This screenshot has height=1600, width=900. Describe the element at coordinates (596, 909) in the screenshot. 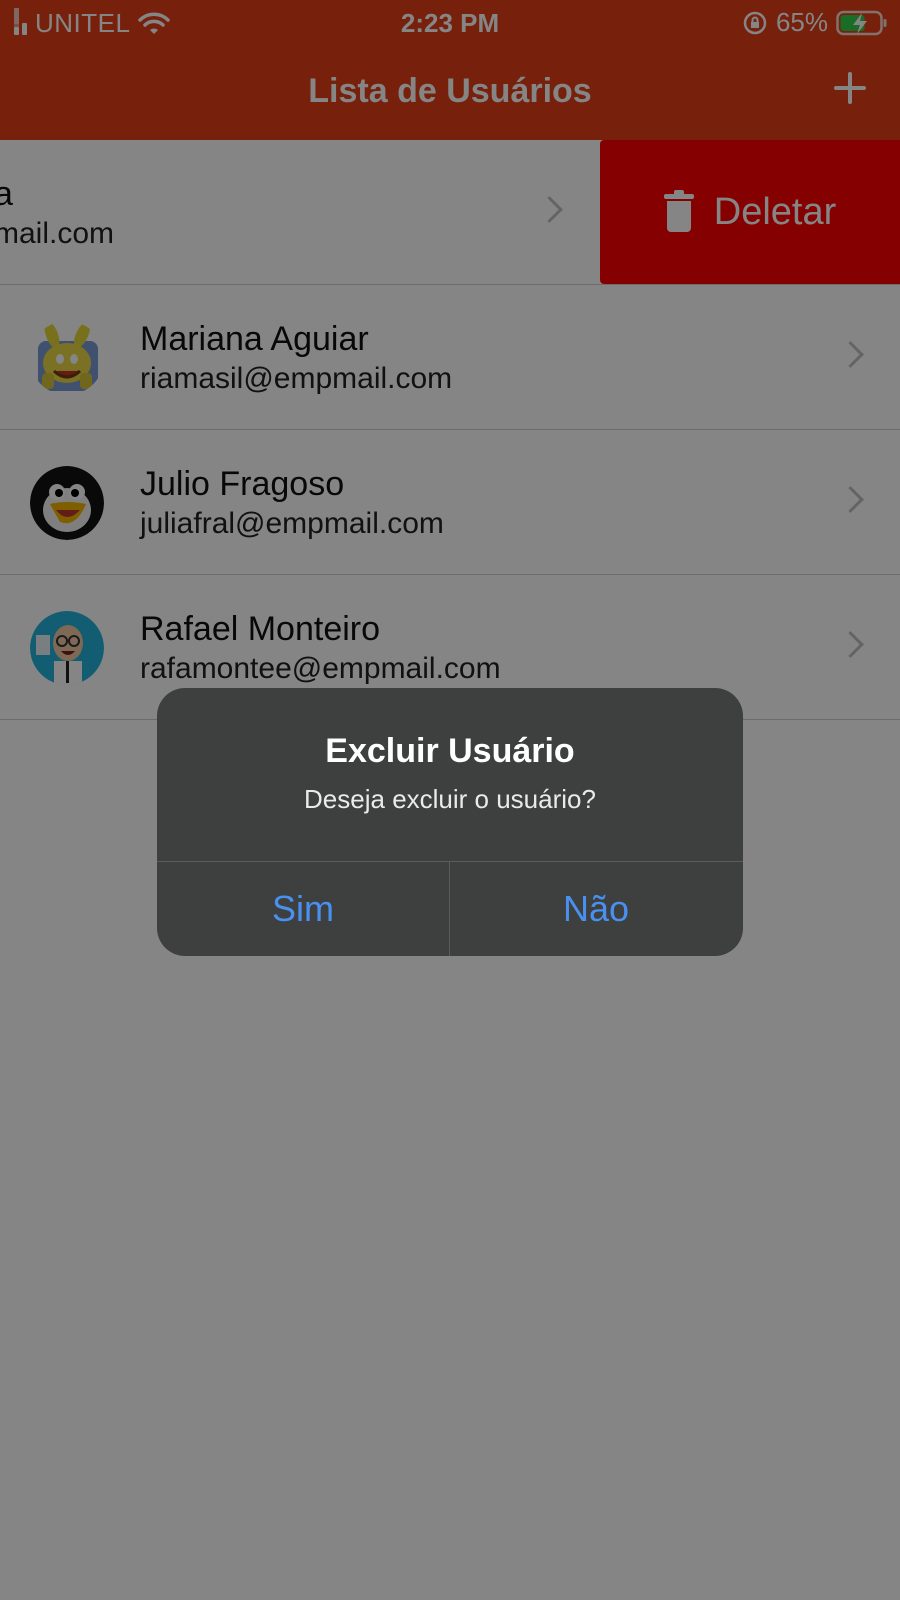

I see `confirm-no-button: Não` at that location.